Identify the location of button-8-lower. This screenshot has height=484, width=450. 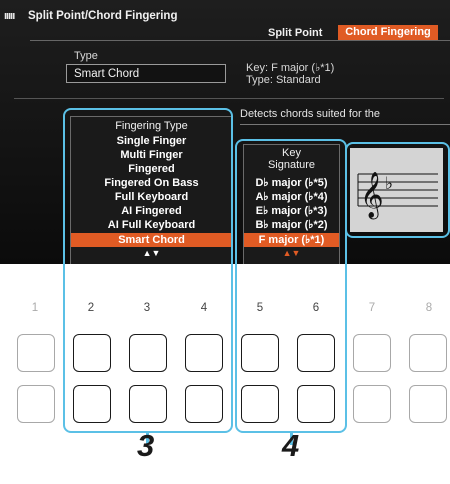
(428, 404).